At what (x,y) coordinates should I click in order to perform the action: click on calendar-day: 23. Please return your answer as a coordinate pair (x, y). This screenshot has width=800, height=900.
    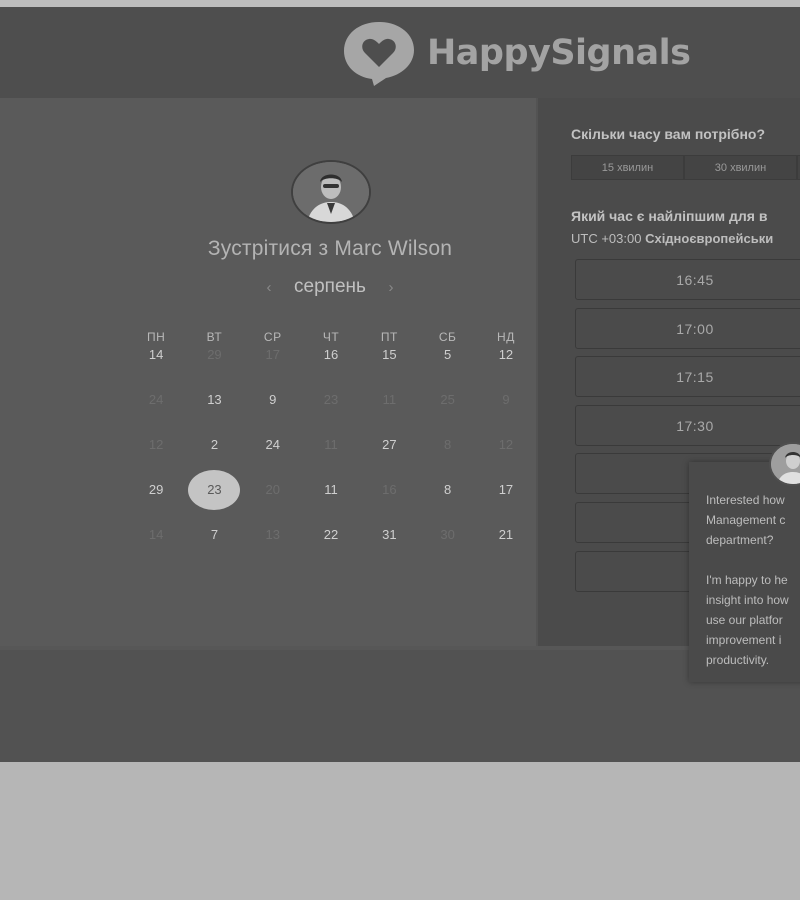
    Looking at the image, I should click on (331, 414).